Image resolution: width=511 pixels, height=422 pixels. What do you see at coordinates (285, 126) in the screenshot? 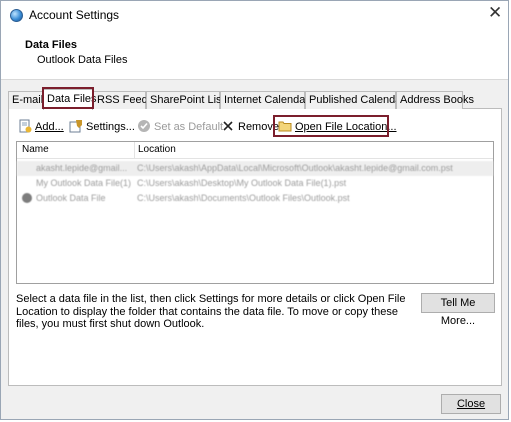
I see `folder-icon` at bounding box center [285, 126].